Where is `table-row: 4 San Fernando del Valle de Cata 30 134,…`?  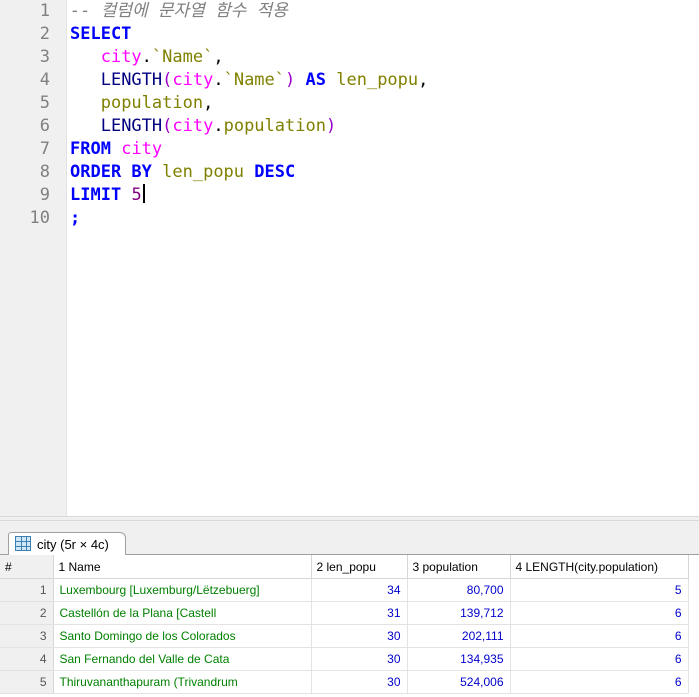
table-row: 4 San Fernando del Valle de Cata 30 134,… is located at coordinates (344, 659).